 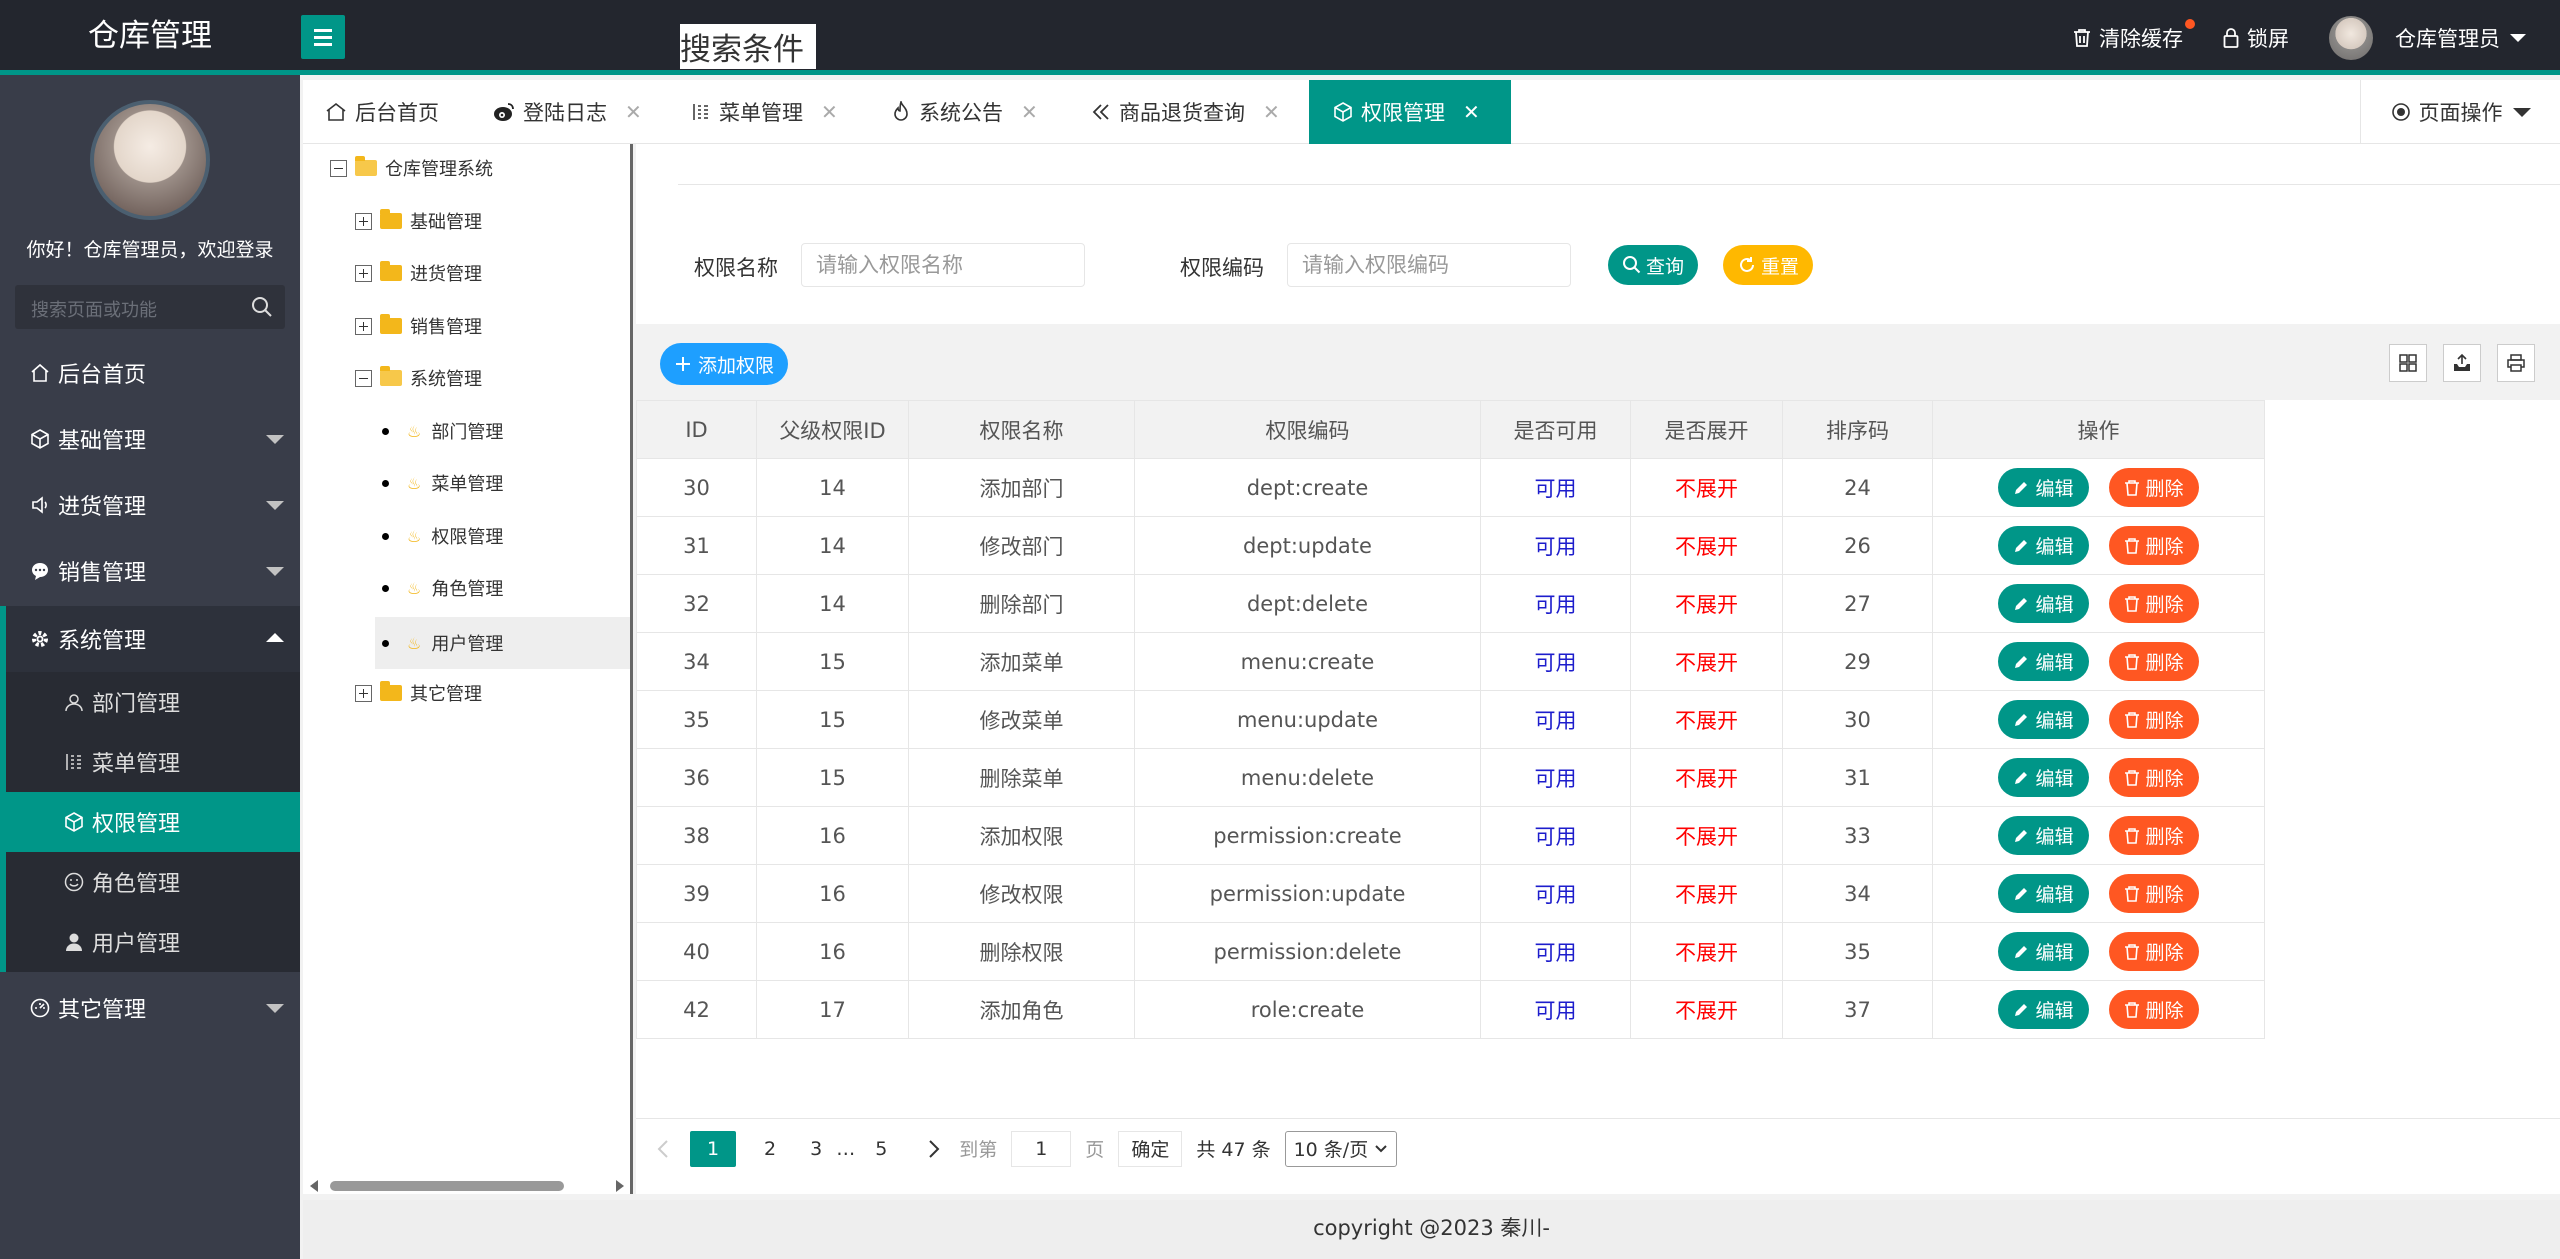 I want to click on sidebar-item-basic: 基础管理, so click(x=150, y=439).